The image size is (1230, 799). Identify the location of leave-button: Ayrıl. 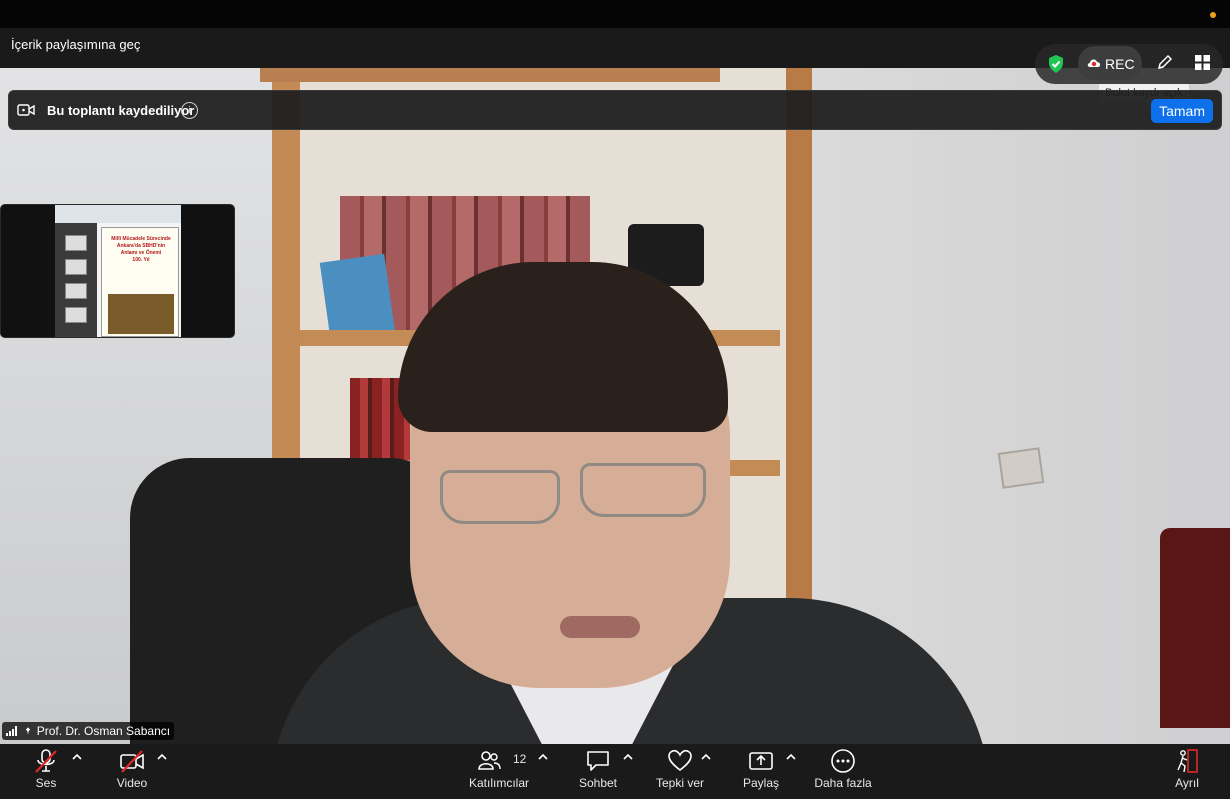
(1187, 771).